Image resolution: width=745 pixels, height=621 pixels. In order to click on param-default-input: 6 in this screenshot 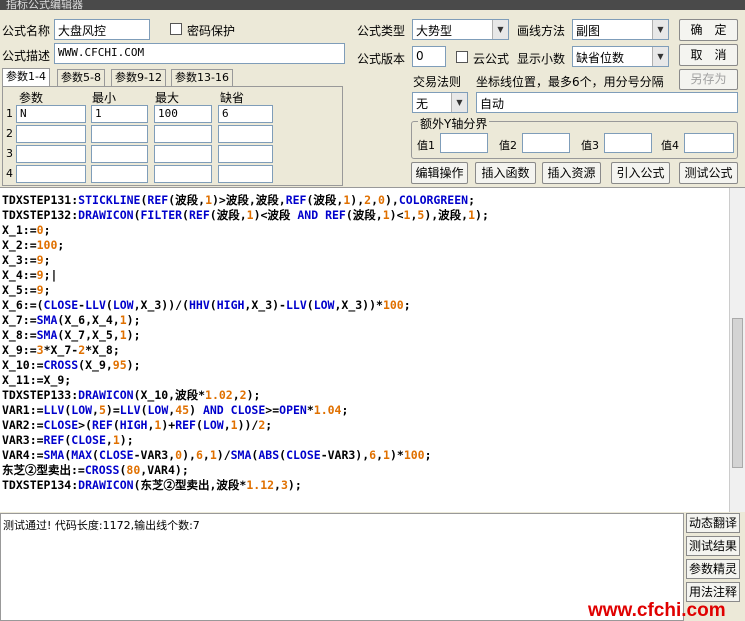, I will do `click(245, 114)`.